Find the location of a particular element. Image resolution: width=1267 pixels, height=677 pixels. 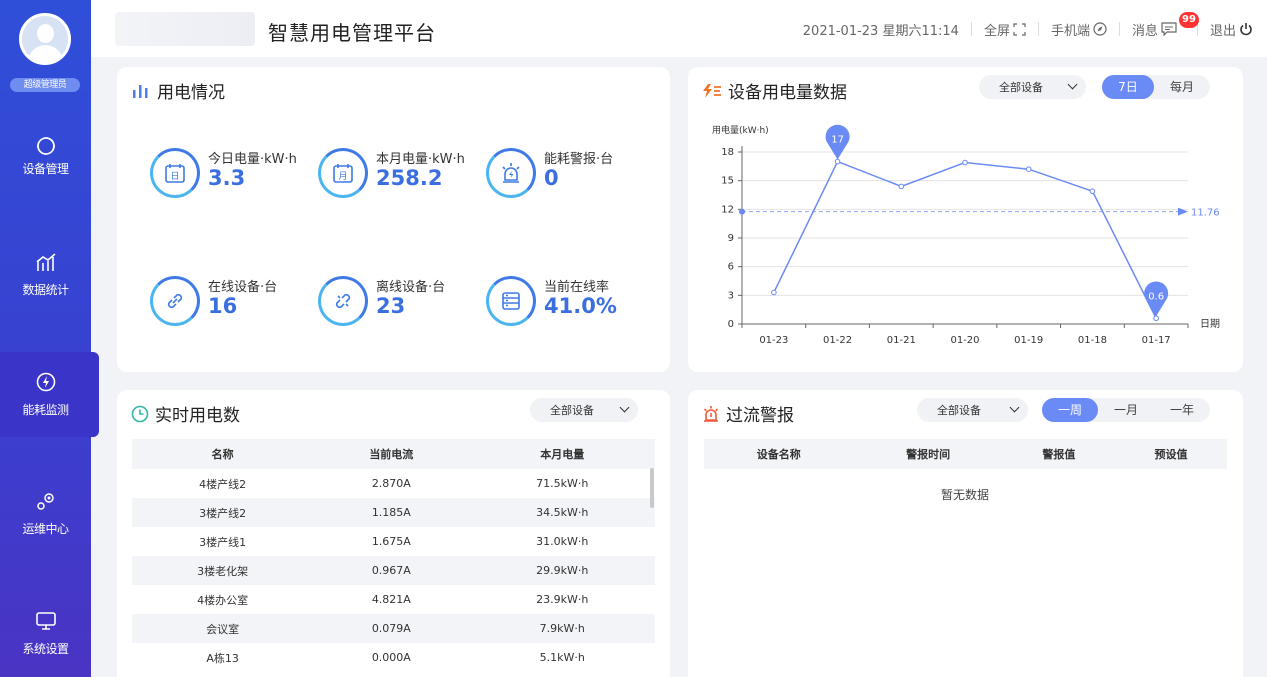

alarm-light-icon is located at coordinates (511, 173).